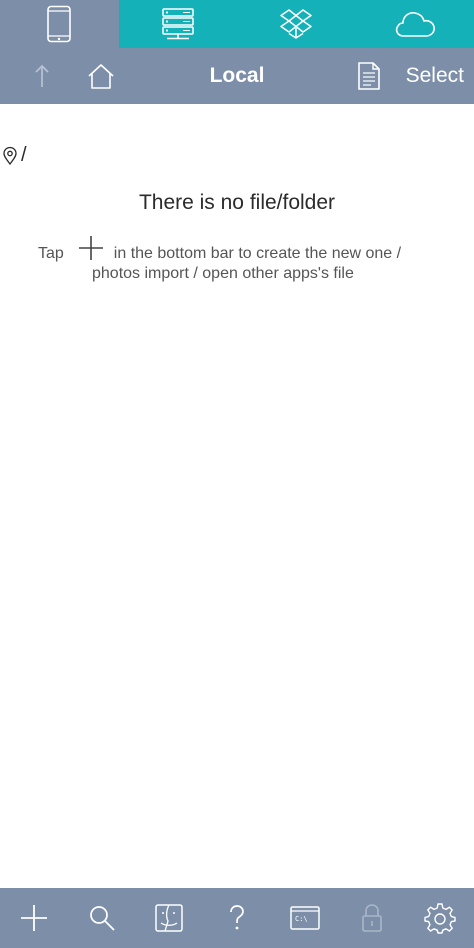 The height and width of the screenshot is (948, 474). Describe the element at coordinates (24, 155) in the screenshot. I see `current-path: /` at that location.